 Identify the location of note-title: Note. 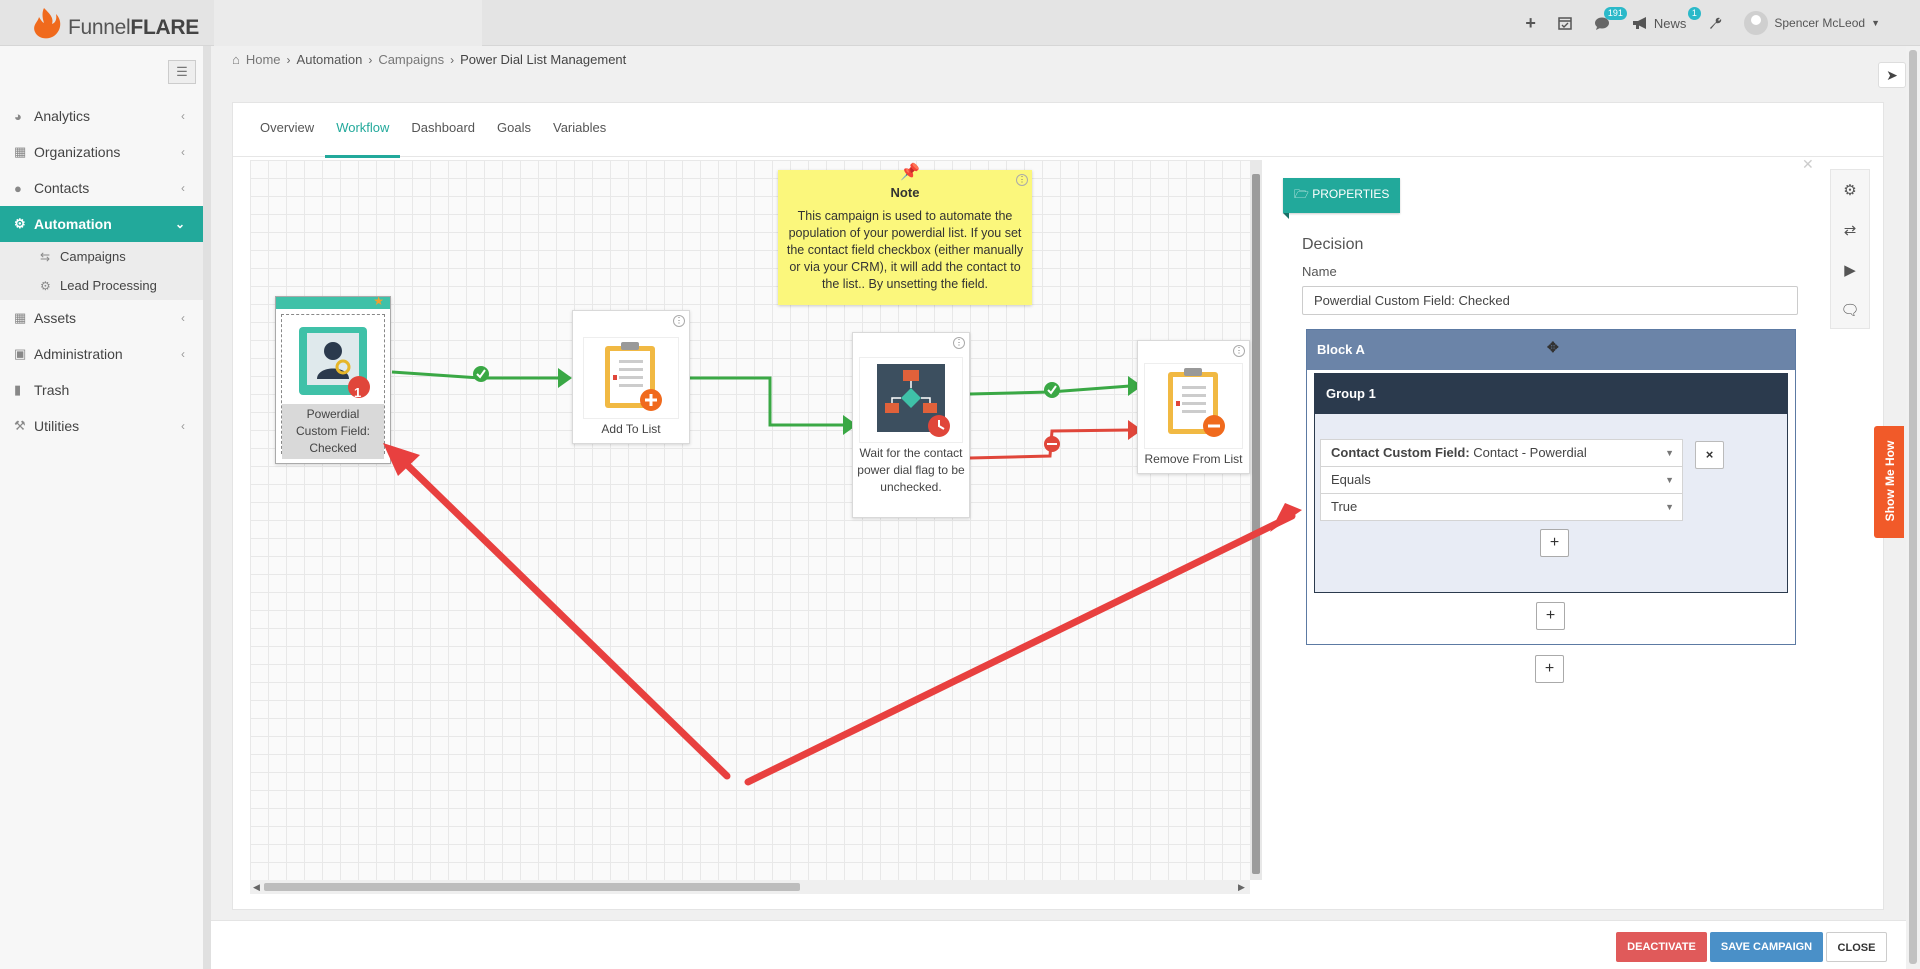
(905, 192).